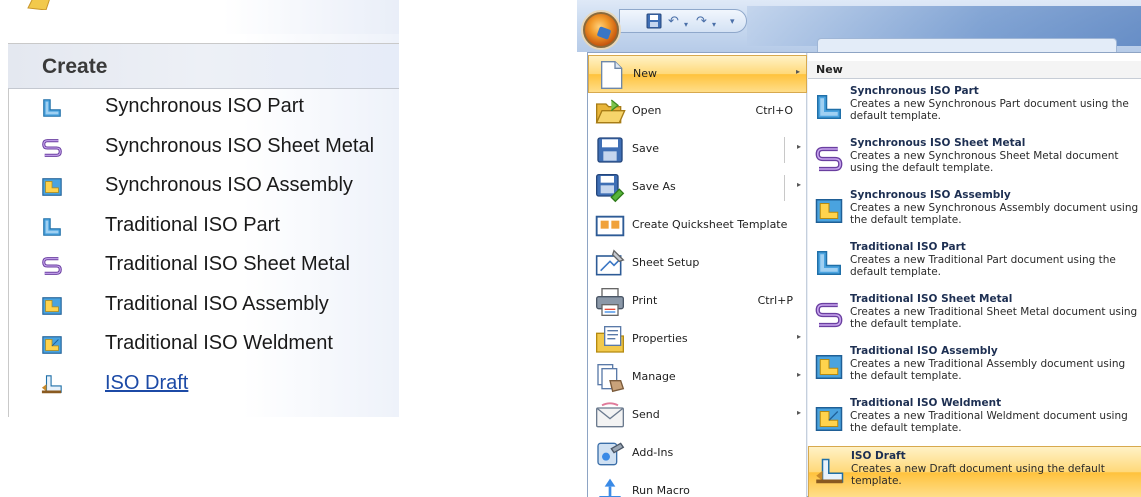 This screenshot has width=1141, height=497. I want to click on undo-icon: ↶, so click(673, 21).